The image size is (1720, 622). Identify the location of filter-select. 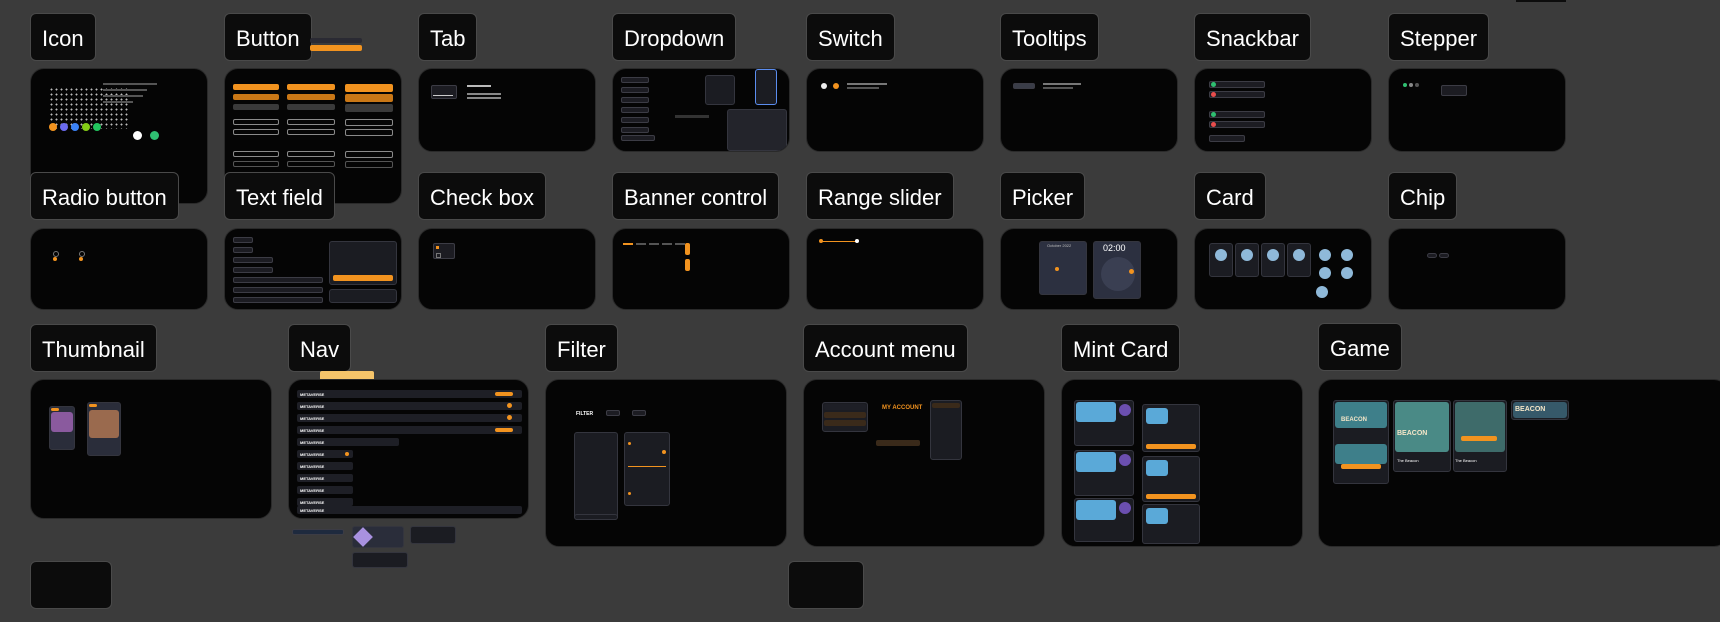
(596, 517).